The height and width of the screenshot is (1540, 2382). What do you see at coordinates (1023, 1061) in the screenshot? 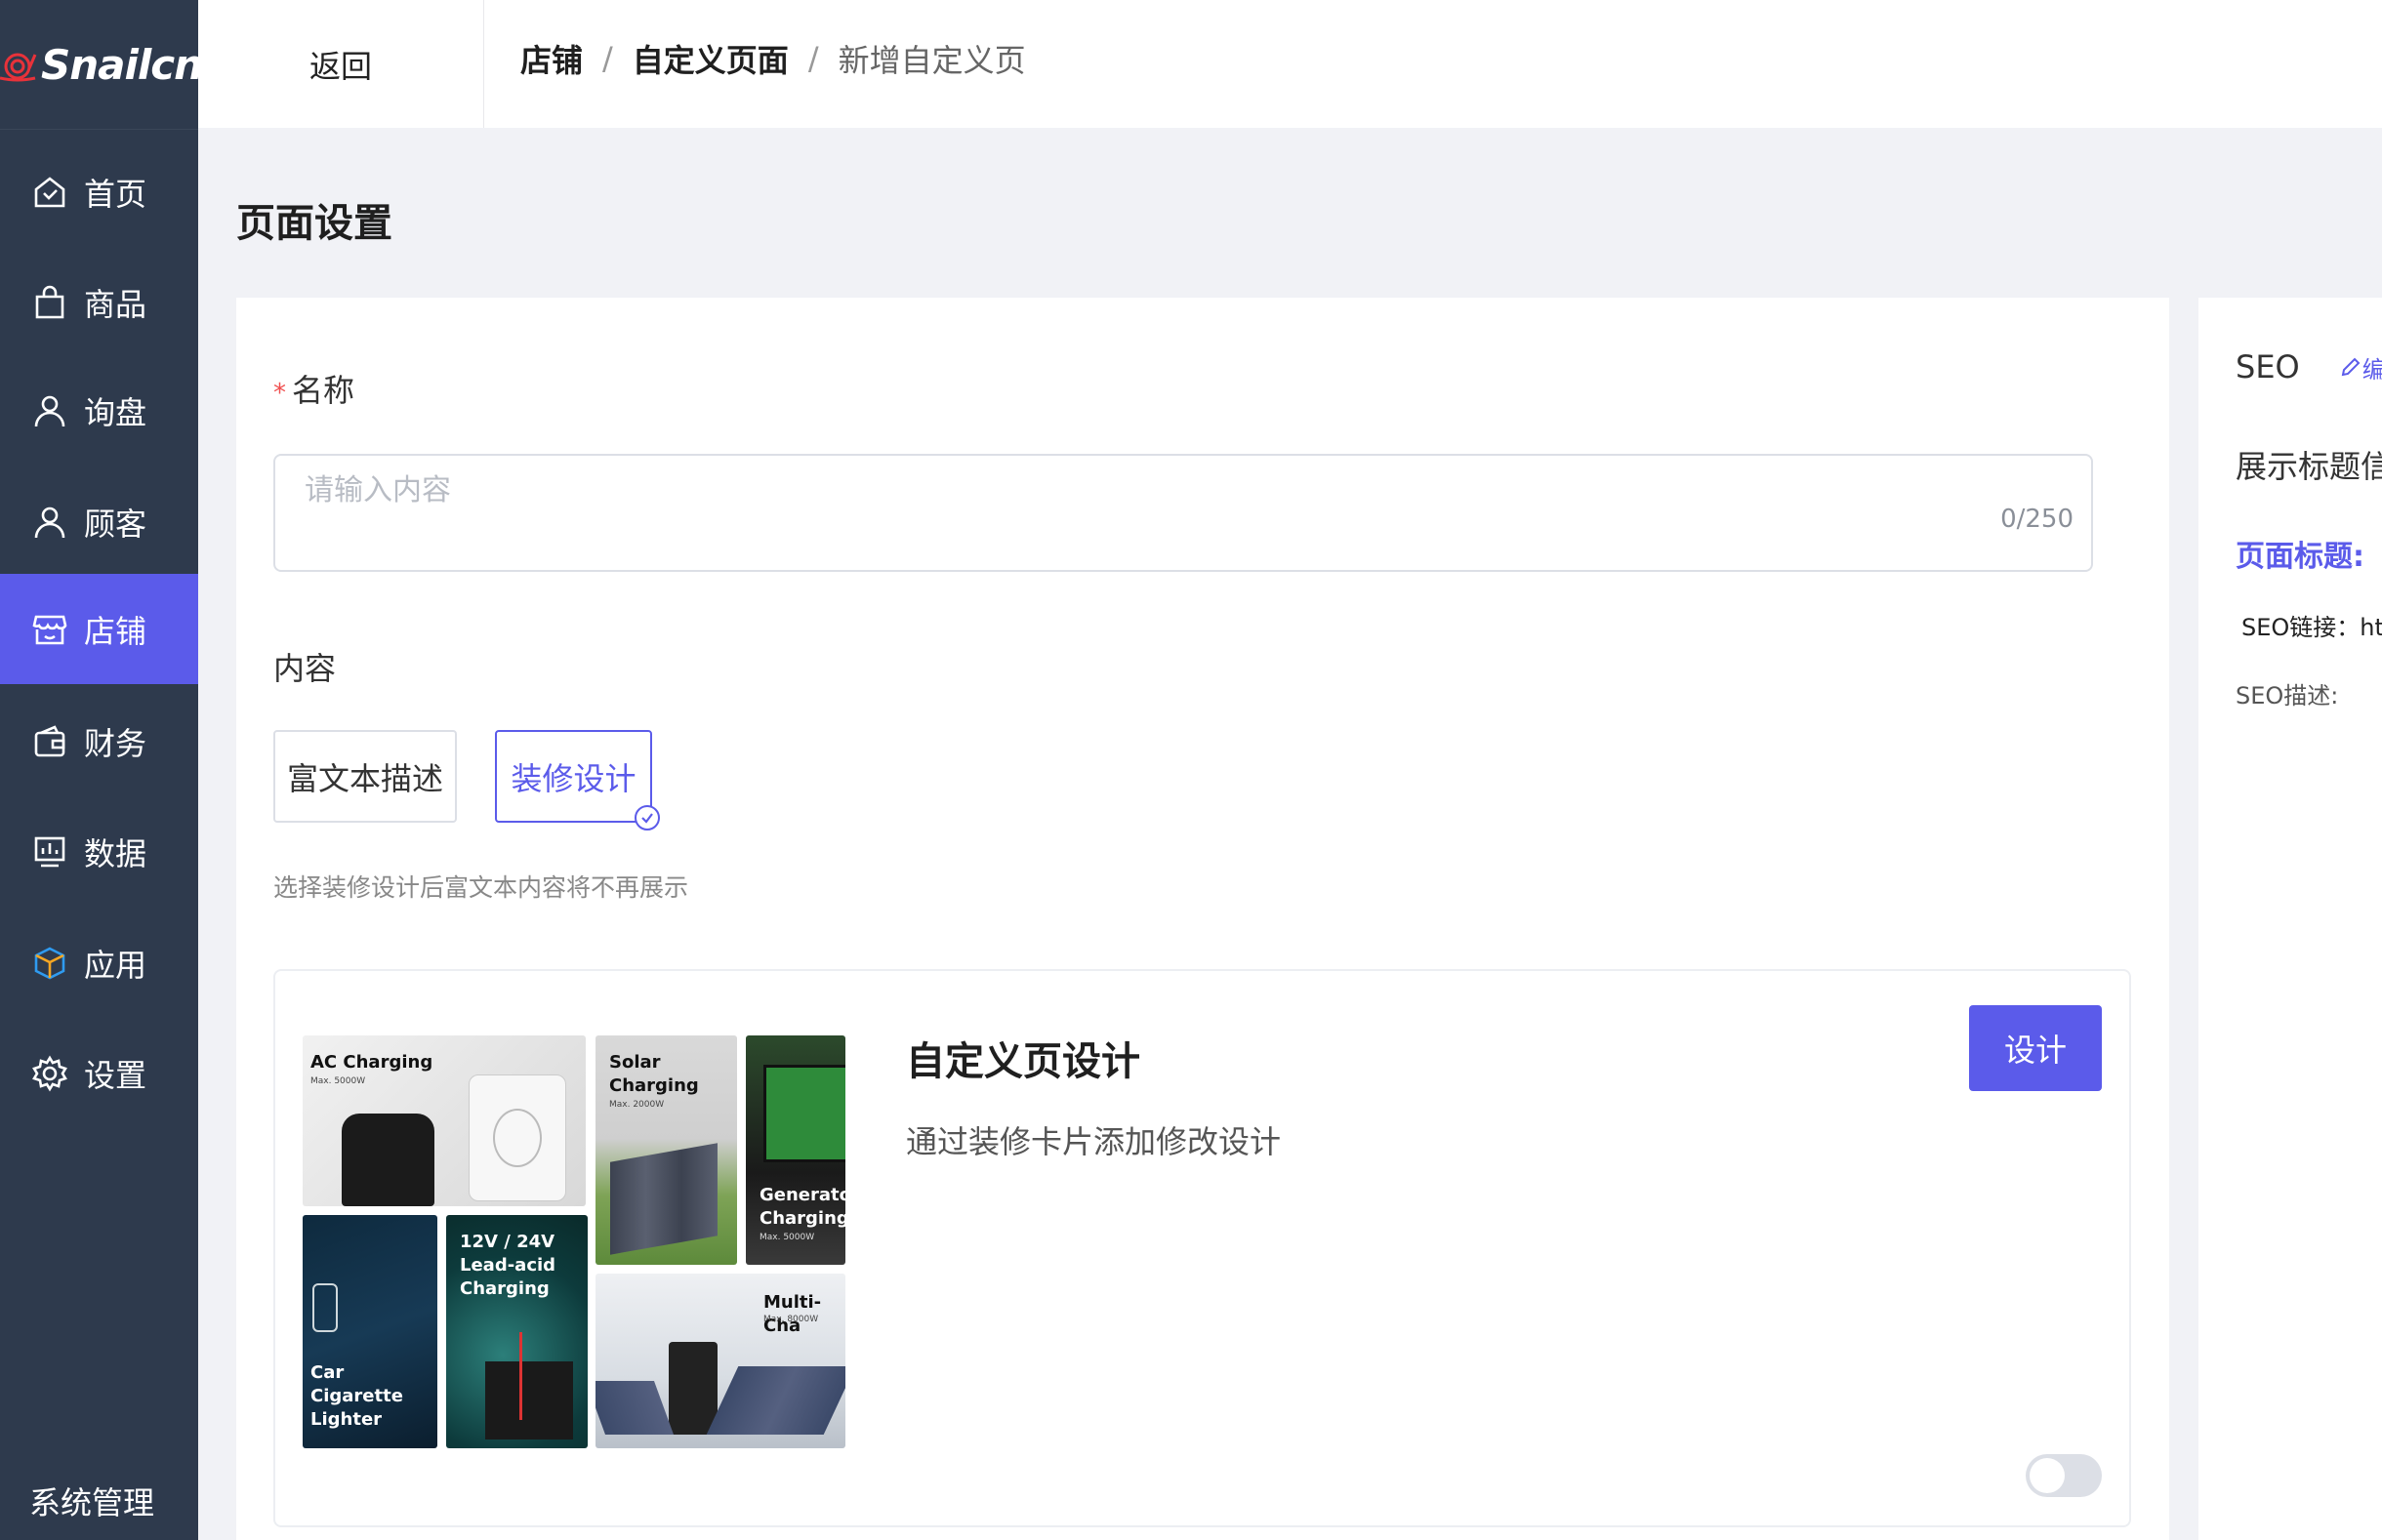
I see `design-title: 自定义页设计` at bounding box center [1023, 1061].